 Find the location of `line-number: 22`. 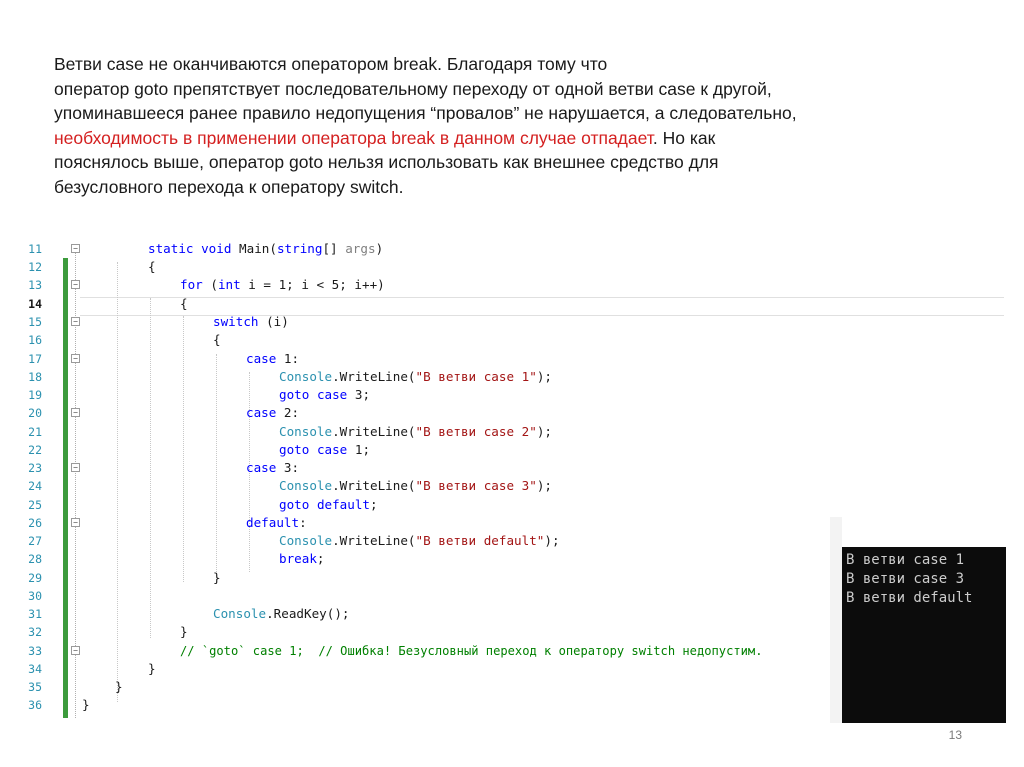

line-number: 22 is located at coordinates (35, 450).